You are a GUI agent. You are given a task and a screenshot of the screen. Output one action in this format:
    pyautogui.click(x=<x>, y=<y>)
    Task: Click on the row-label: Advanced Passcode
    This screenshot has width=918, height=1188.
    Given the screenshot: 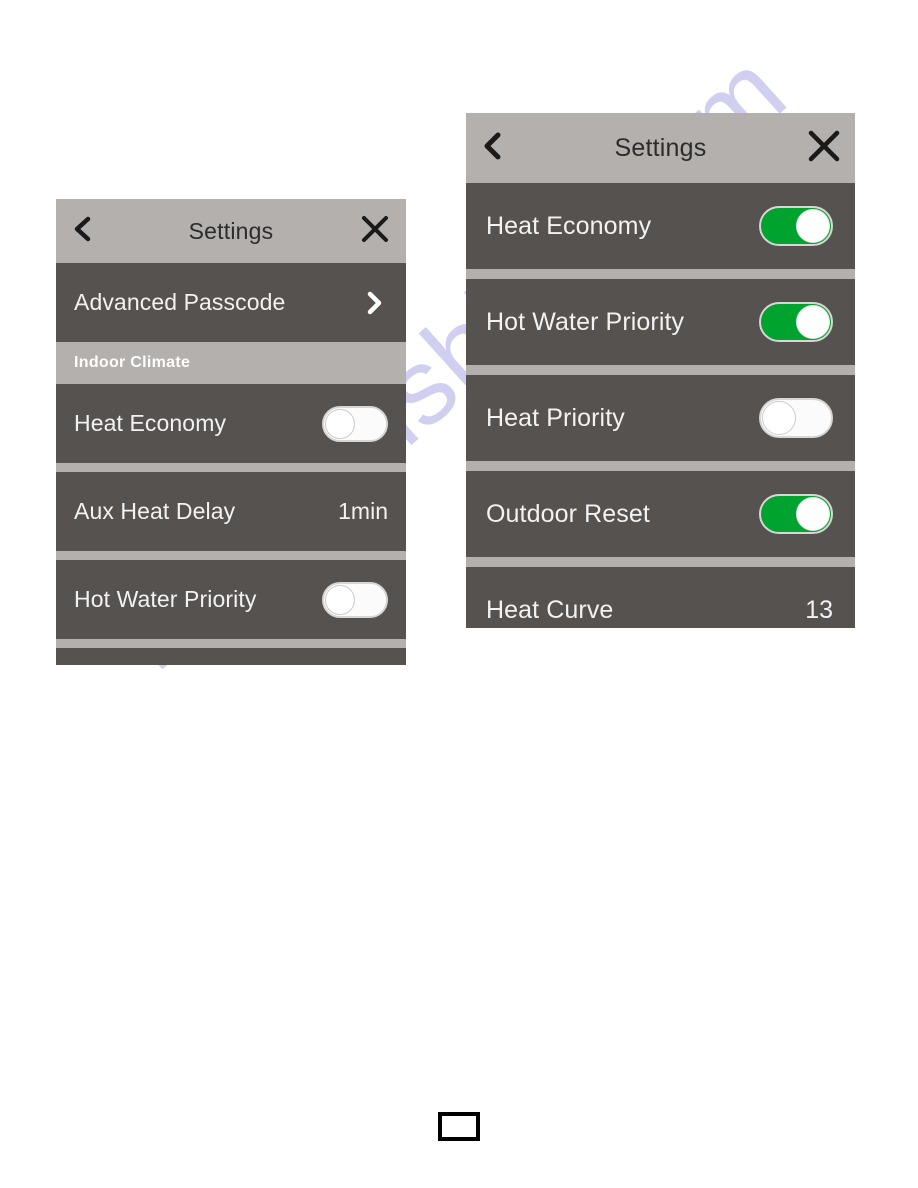 What is the action you would take?
    pyautogui.click(x=180, y=302)
    